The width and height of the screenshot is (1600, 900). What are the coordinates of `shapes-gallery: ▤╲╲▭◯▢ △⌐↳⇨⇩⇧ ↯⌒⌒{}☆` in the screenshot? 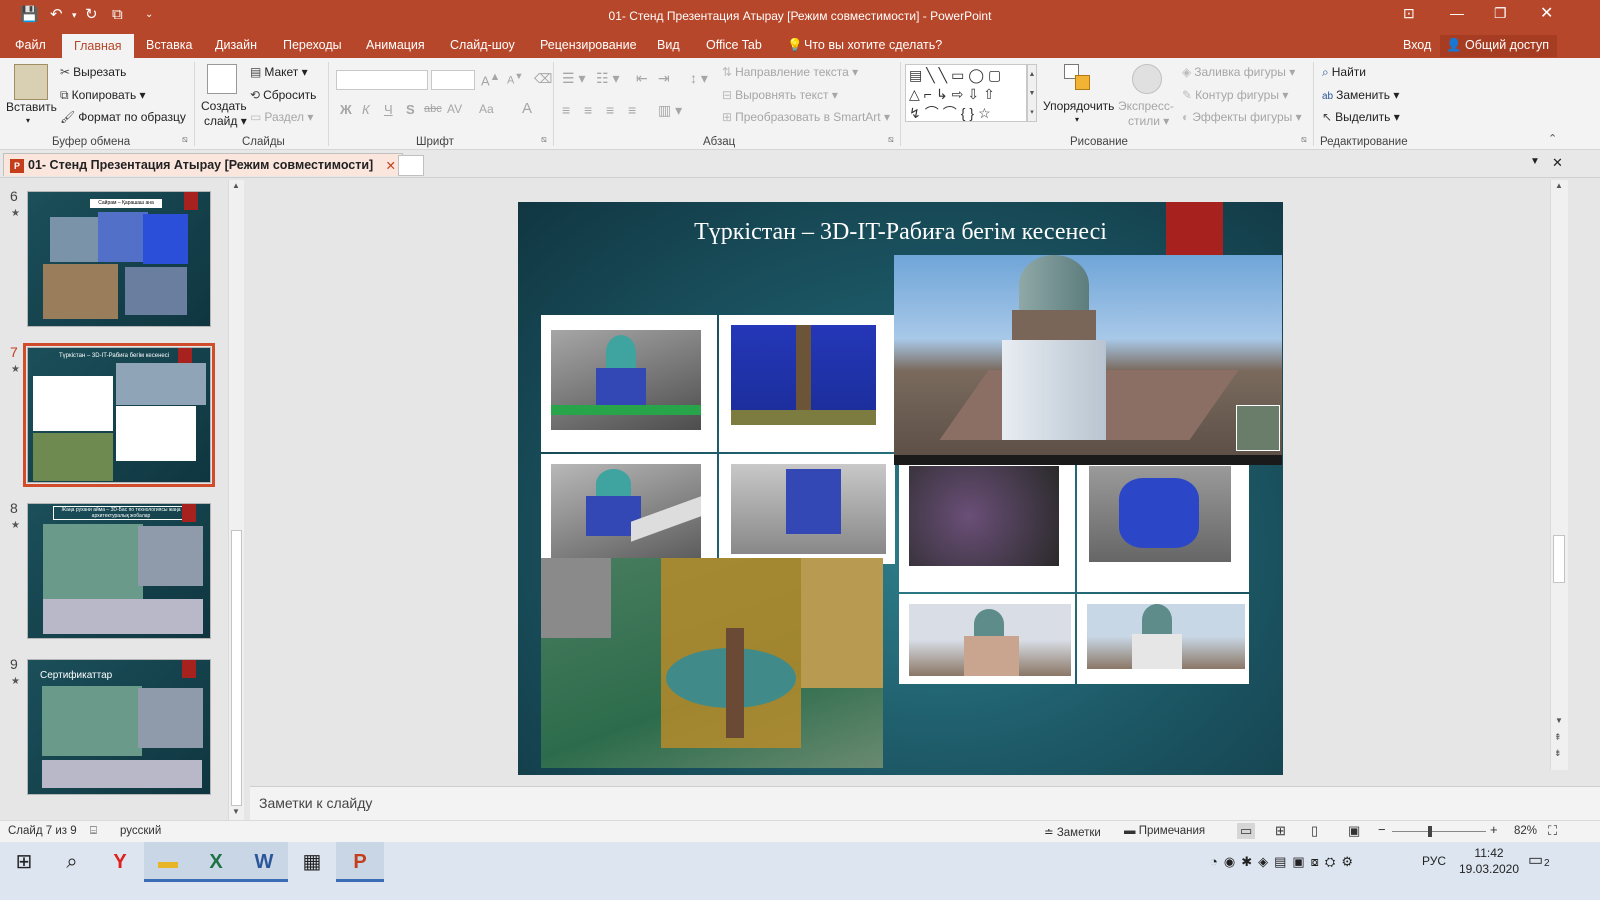 It's located at (966, 93).